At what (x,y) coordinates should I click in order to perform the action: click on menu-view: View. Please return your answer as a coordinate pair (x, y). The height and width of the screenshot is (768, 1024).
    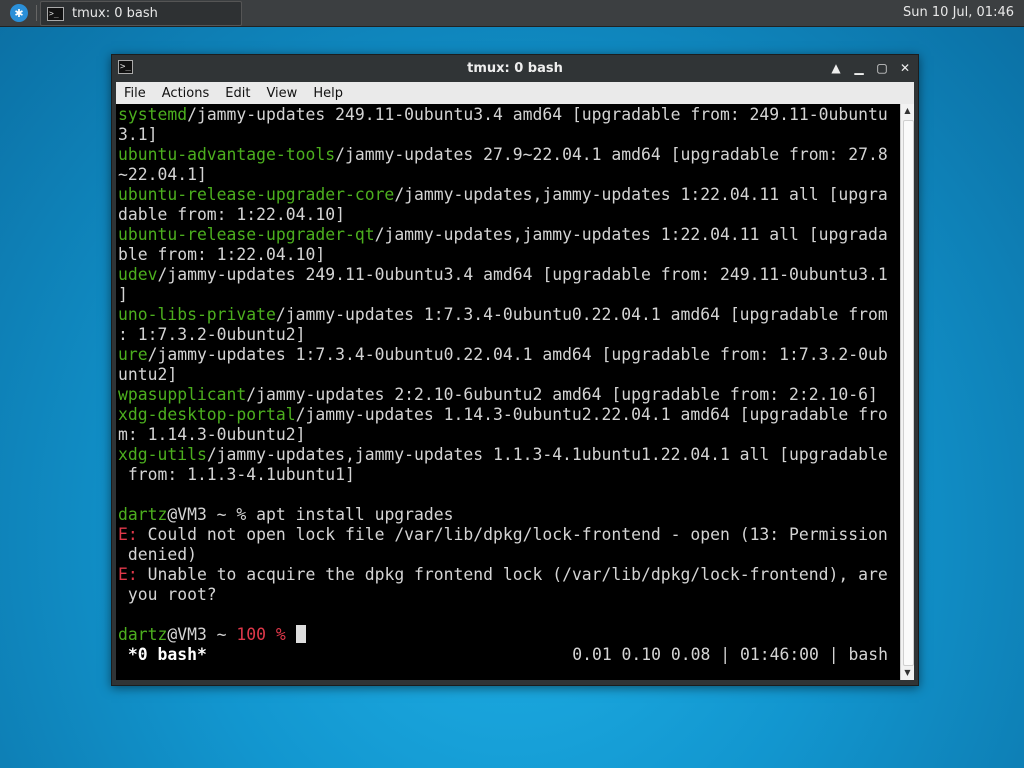
    Looking at the image, I should click on (281, 93).